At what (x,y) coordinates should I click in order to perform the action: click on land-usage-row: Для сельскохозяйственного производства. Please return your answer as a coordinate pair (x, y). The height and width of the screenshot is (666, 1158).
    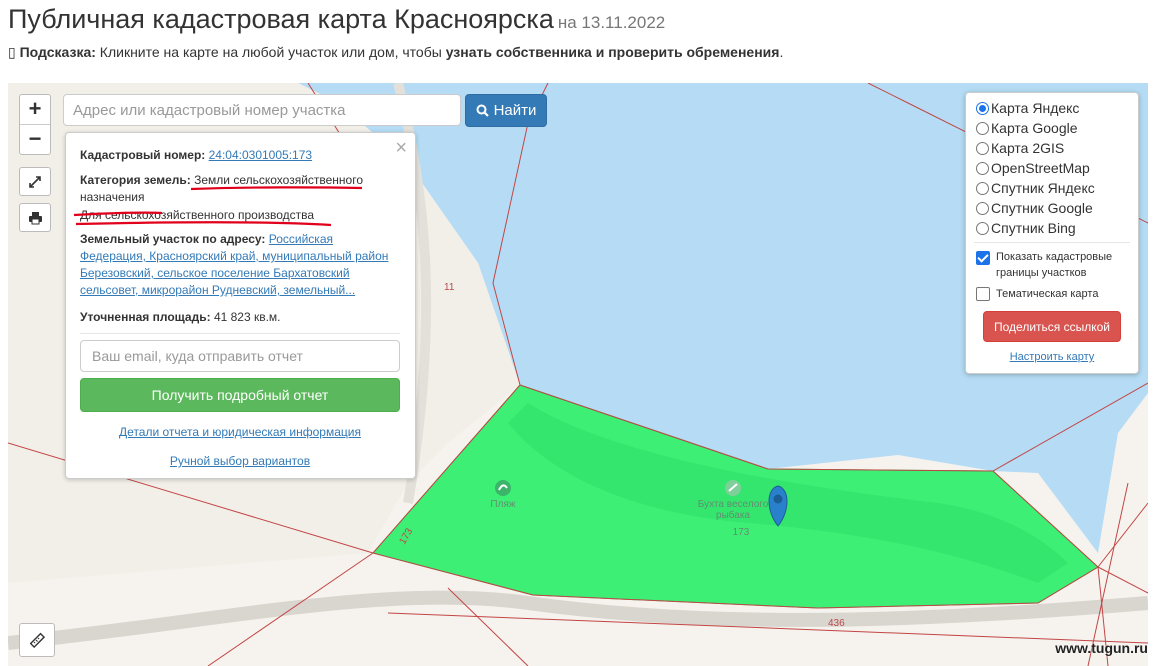
    Looking at the image, I should click on (240, 215).